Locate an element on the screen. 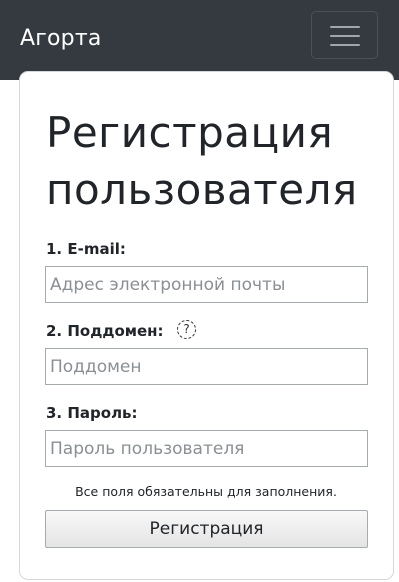 The width and height of the screenshot is (399, 582). question-circle-icon: ? is located at coordinates (186, 329).